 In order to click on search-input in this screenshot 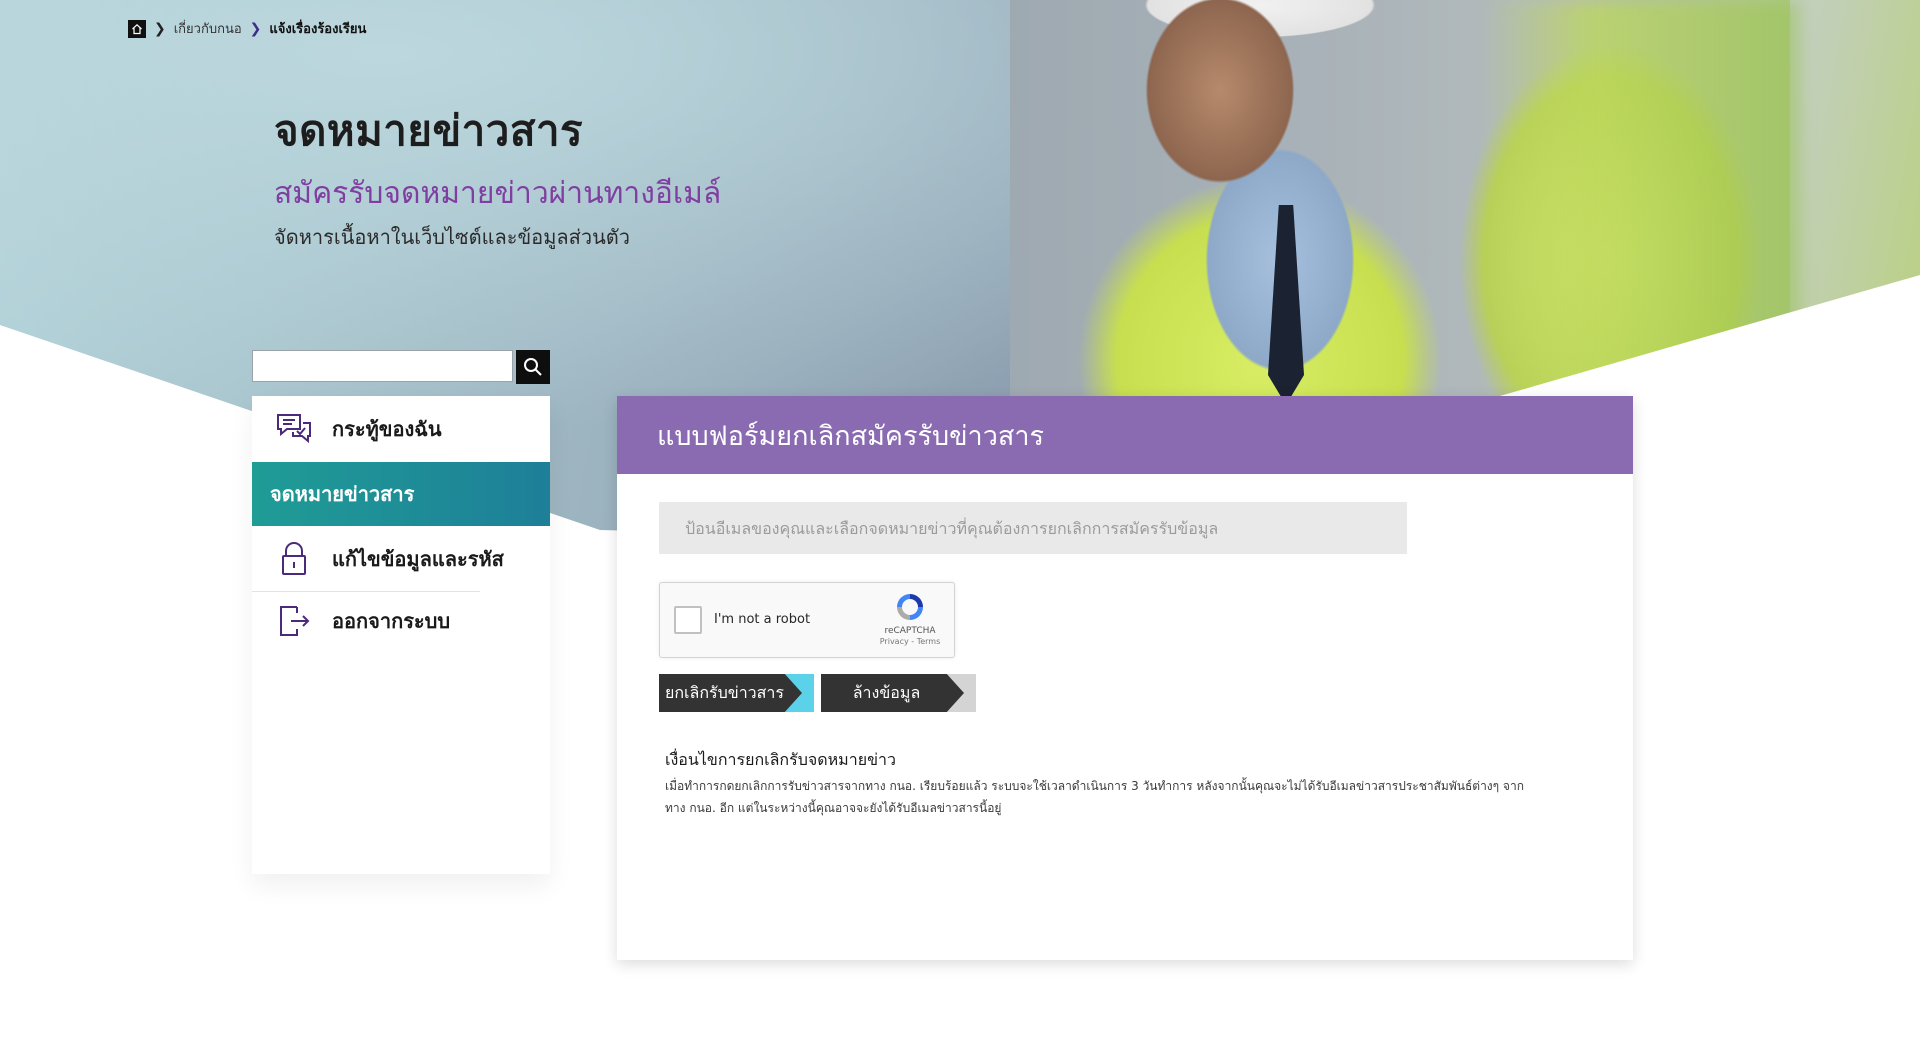, I will do `click(382, 366)`.